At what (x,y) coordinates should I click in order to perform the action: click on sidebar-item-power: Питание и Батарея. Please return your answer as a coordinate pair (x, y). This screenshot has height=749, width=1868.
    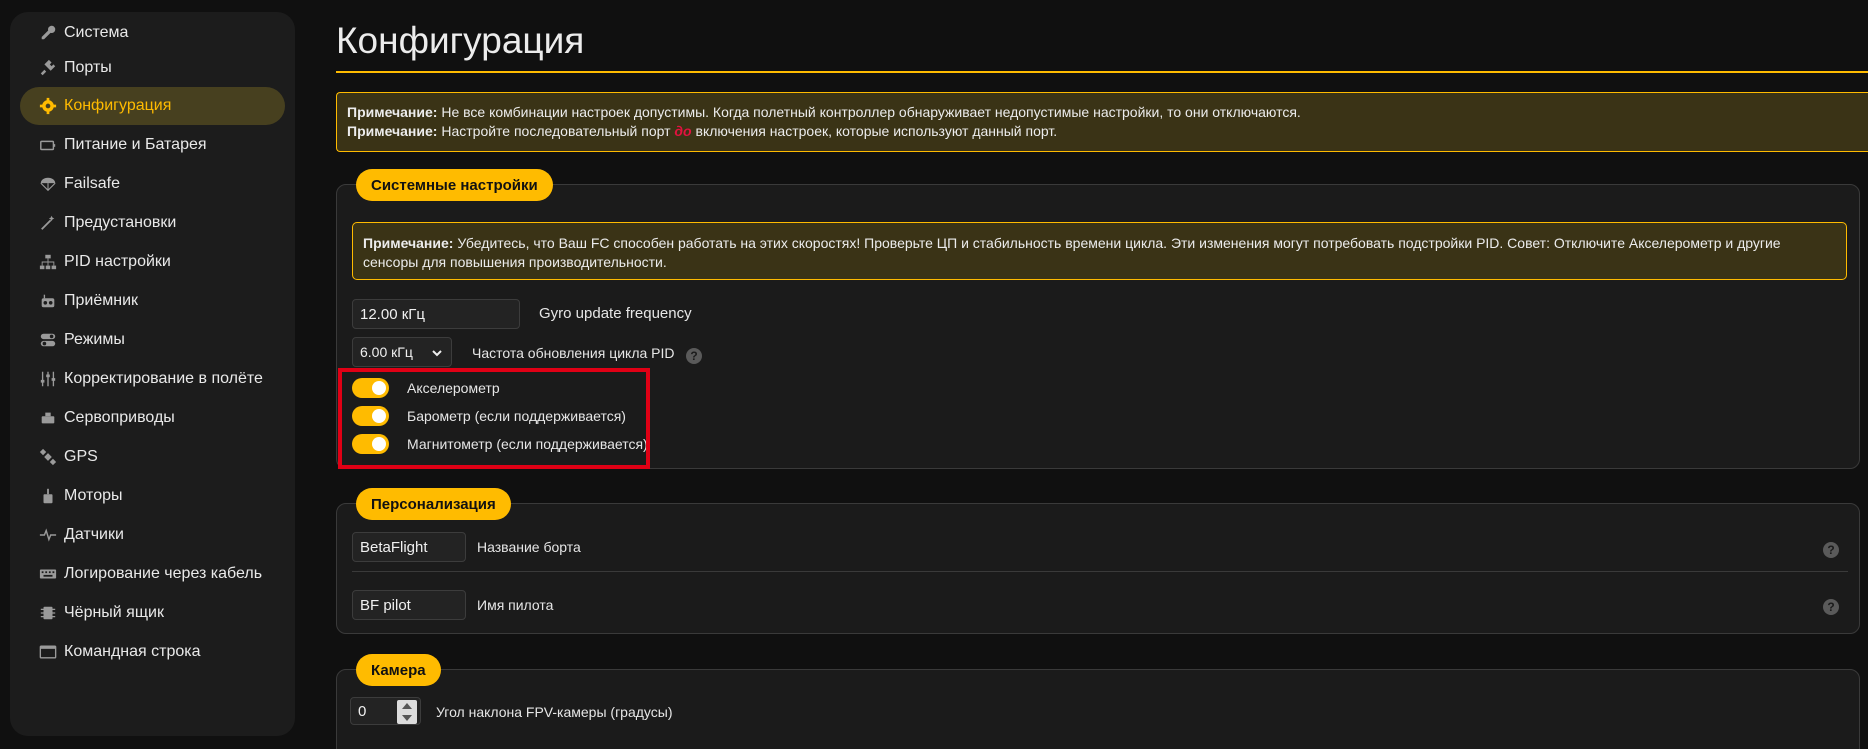
    Looking at the image, I should click on (152, 145).